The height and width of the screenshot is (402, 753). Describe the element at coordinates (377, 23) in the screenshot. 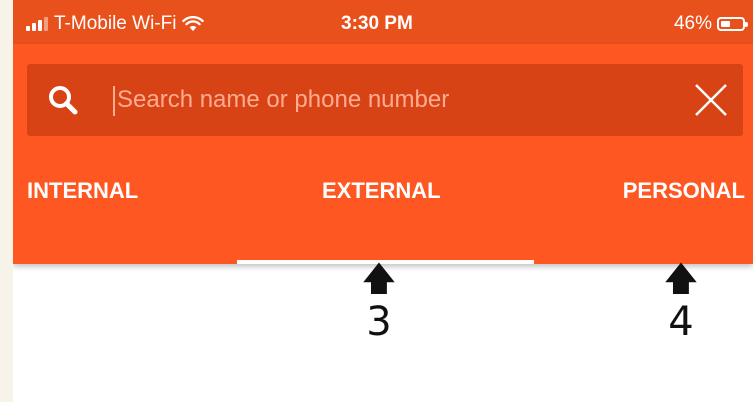

I see `status-time: 3:30 PM` at that location.